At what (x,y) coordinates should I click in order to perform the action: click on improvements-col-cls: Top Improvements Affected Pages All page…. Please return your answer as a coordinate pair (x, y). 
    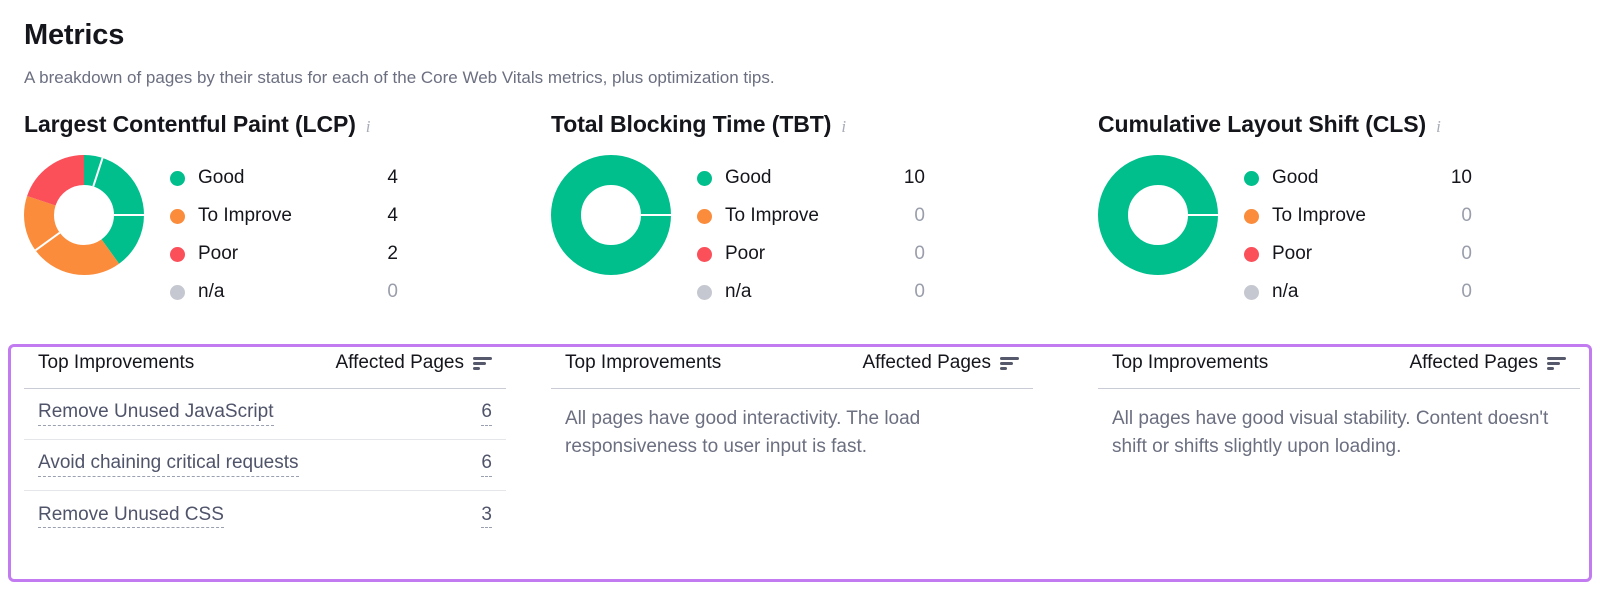
    Looking at the image, I should click on (1334, 447).